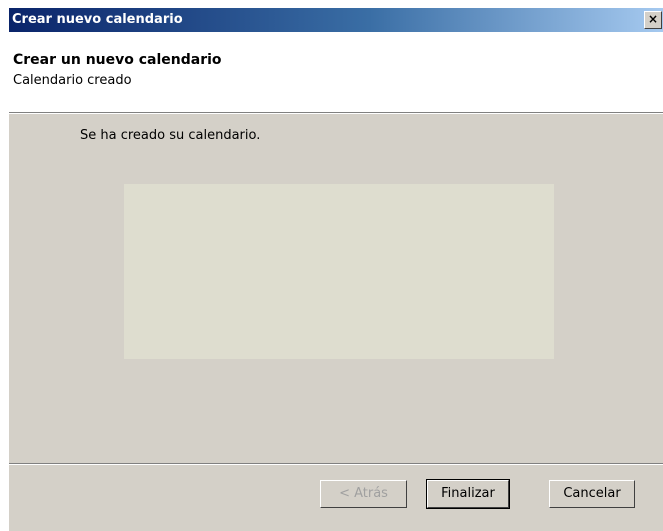 This screenshot has width=663, height=531. What do you see at coordinates (170, 135) in the screenshot?
I see `status-message: Se ha creado su calendario.` at bounding box center [170, 135].